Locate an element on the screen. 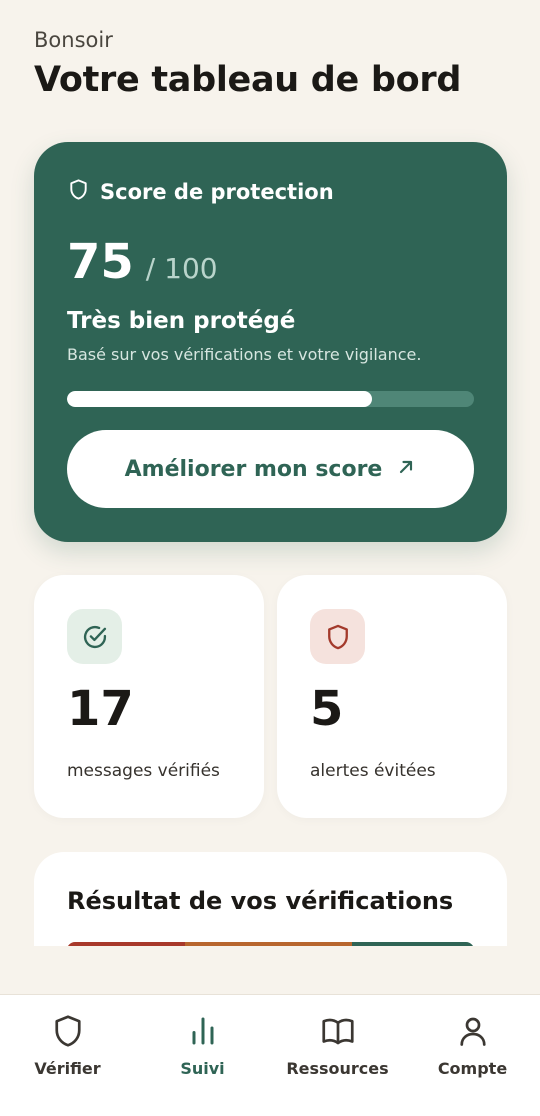 The width and height of the screenshot is (540, 1116). nav-label: Compte is located at coordinates (472, 1068).